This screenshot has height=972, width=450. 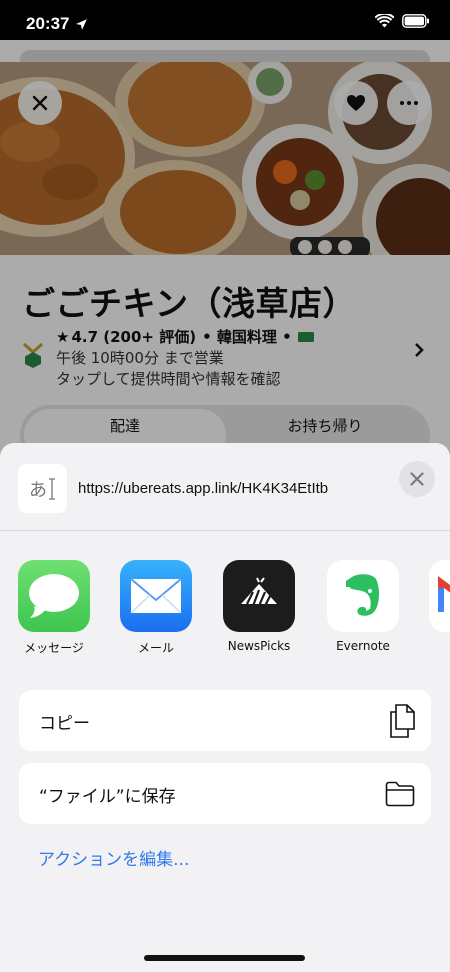 I want to click on share-app-gmail-label: G, so click(x=435, y=646).